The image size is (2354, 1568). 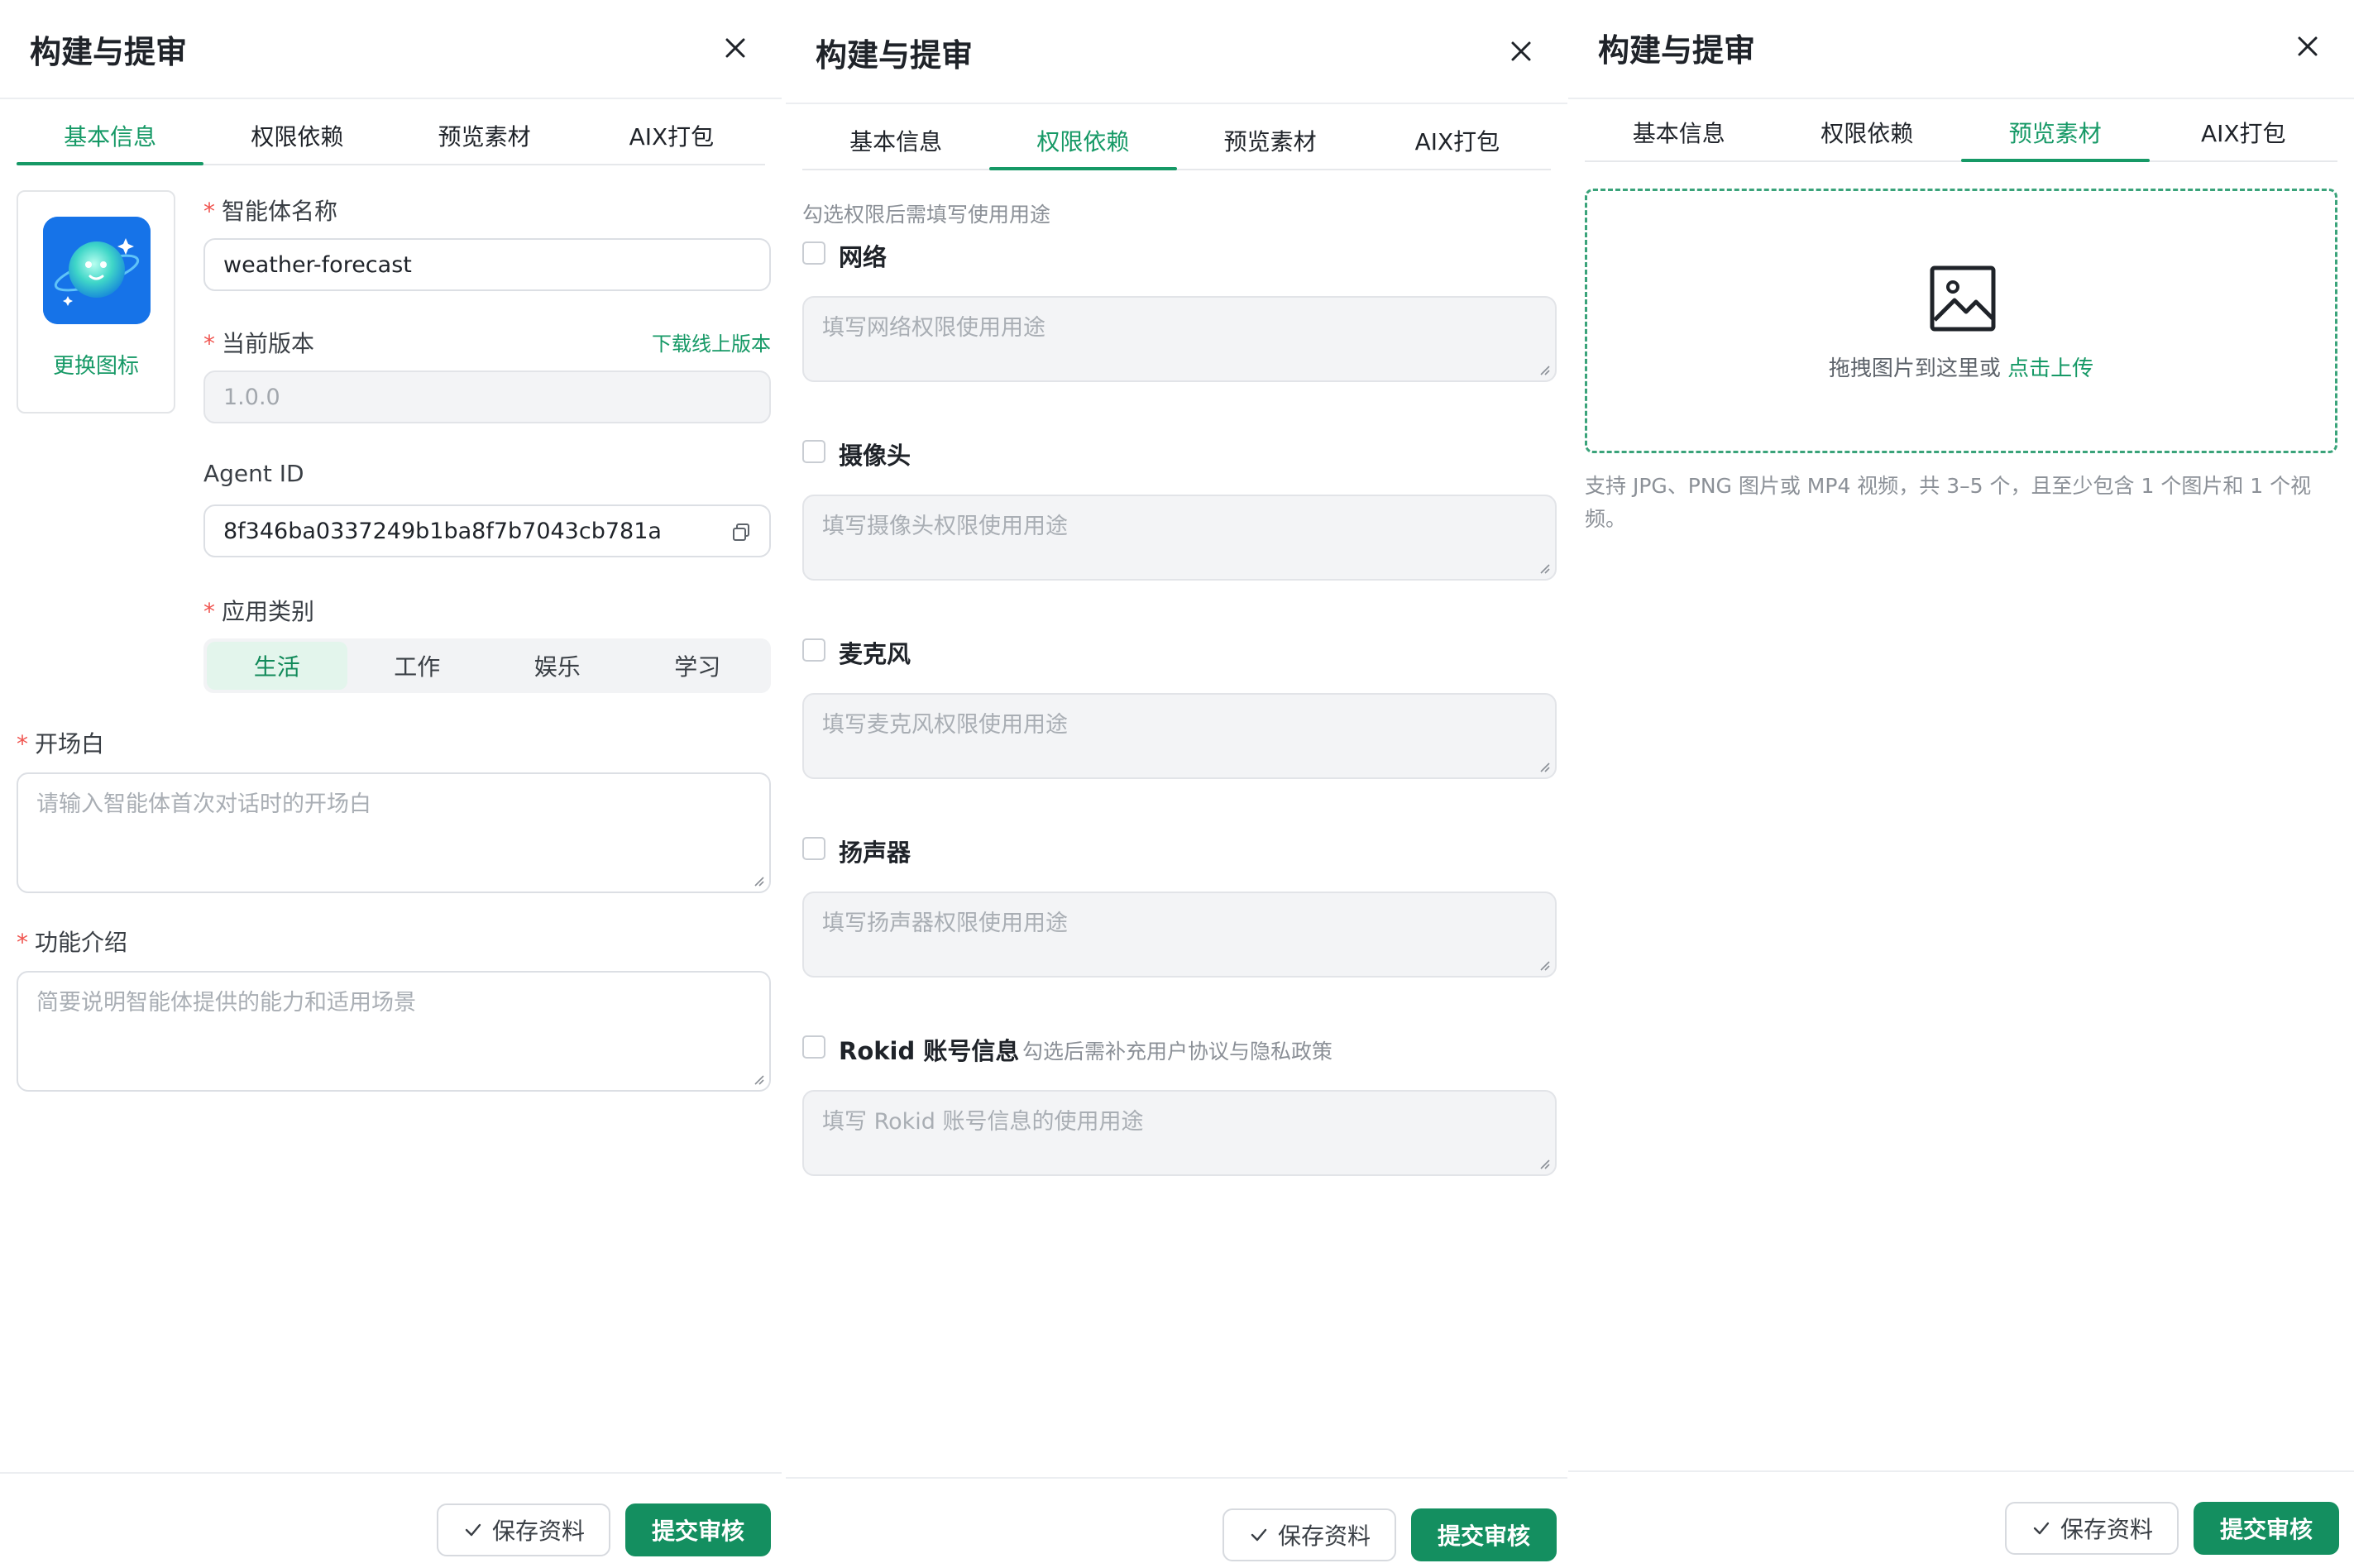 What do you see at coordinates (2050, 368) in the screenshot?
I see `click-upload-link: 点击上传` at bounding box center [2050, 368].